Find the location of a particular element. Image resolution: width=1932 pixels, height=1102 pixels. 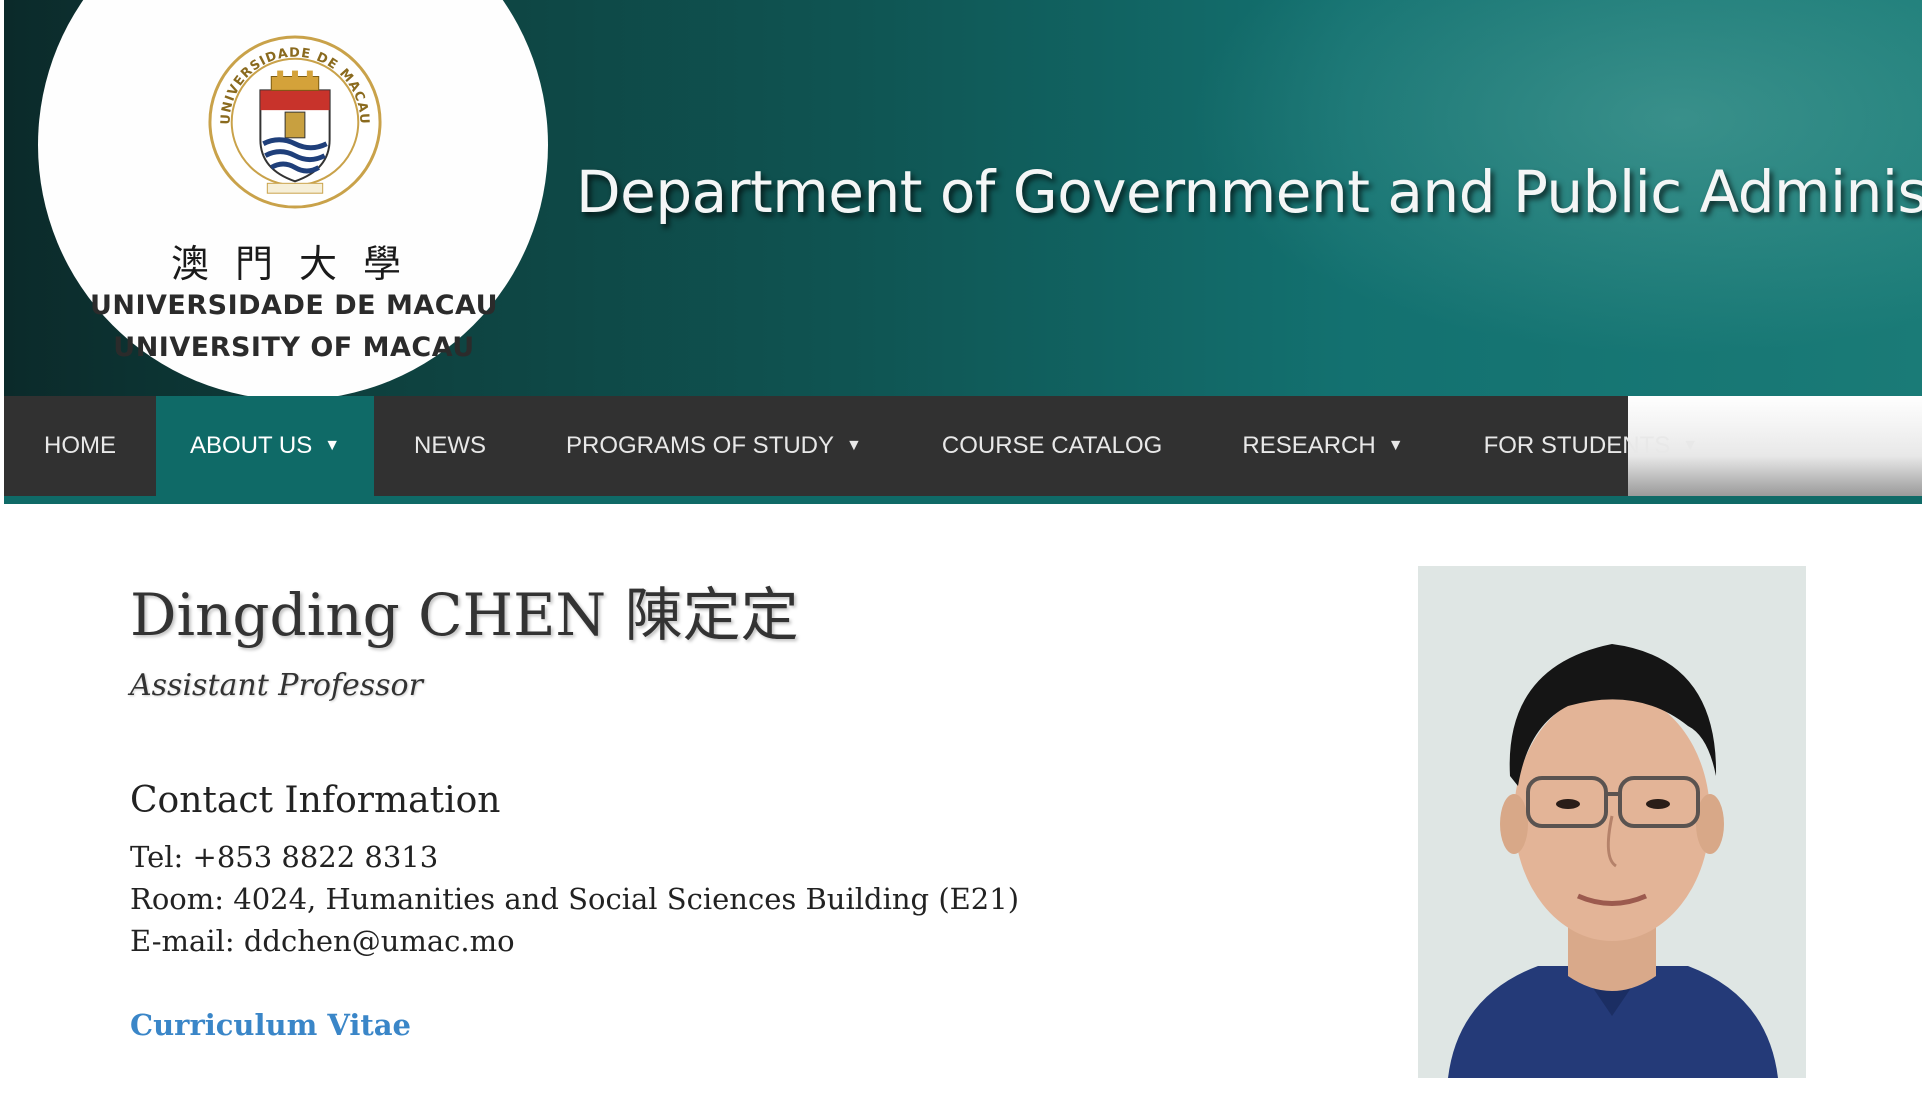

profile-title: Assistant Professor is located at coordinates (276, 685).